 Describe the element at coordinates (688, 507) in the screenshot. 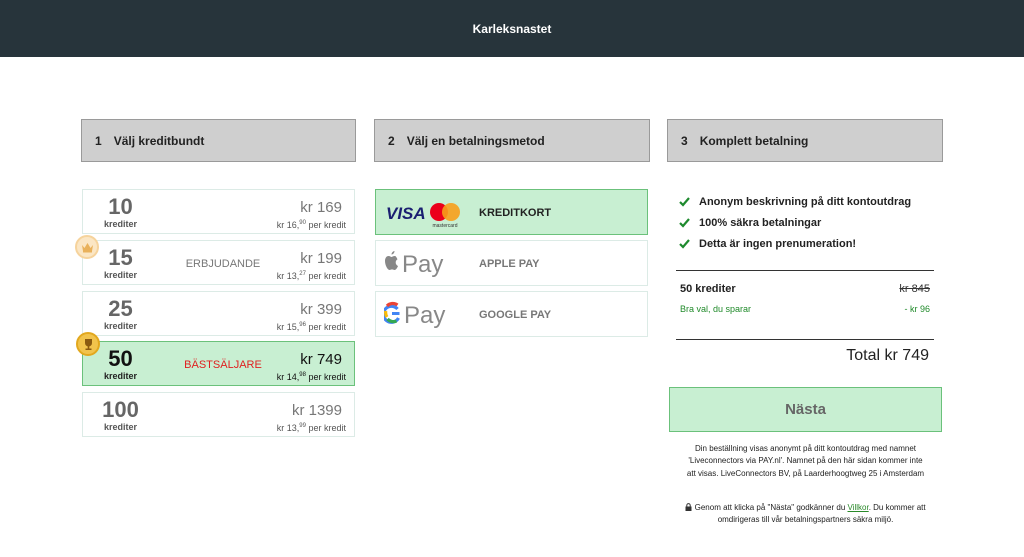

I see `lock-icon` at that location.